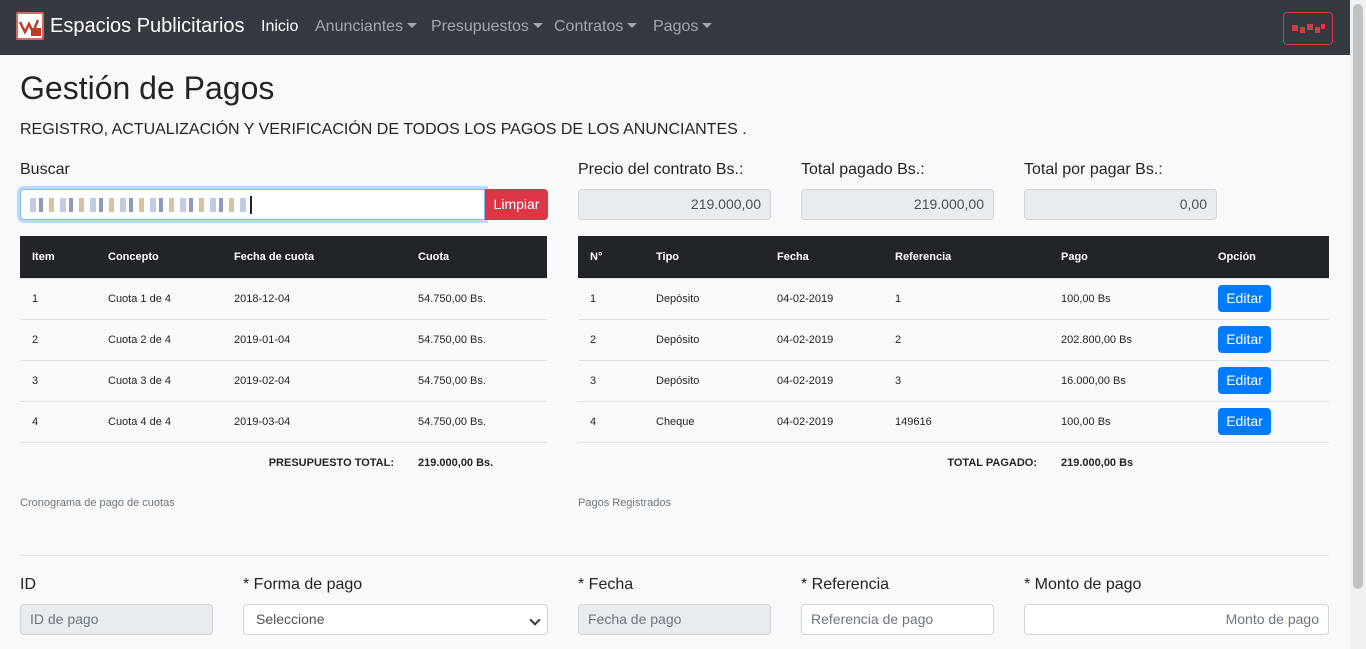 Image resolution: width=1366 pixels, height=649 pixels. What do you see at coordinates (966, 421) in the screenshot?
I see `cell-referencia: 149616` at bounding box center [966, 421].